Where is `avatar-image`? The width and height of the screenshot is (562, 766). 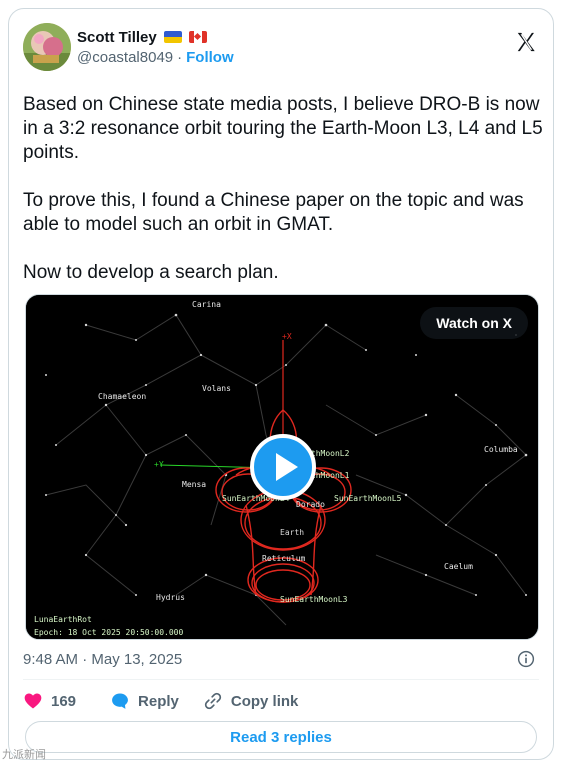 avatar-image is located at coordinates (47, 47).